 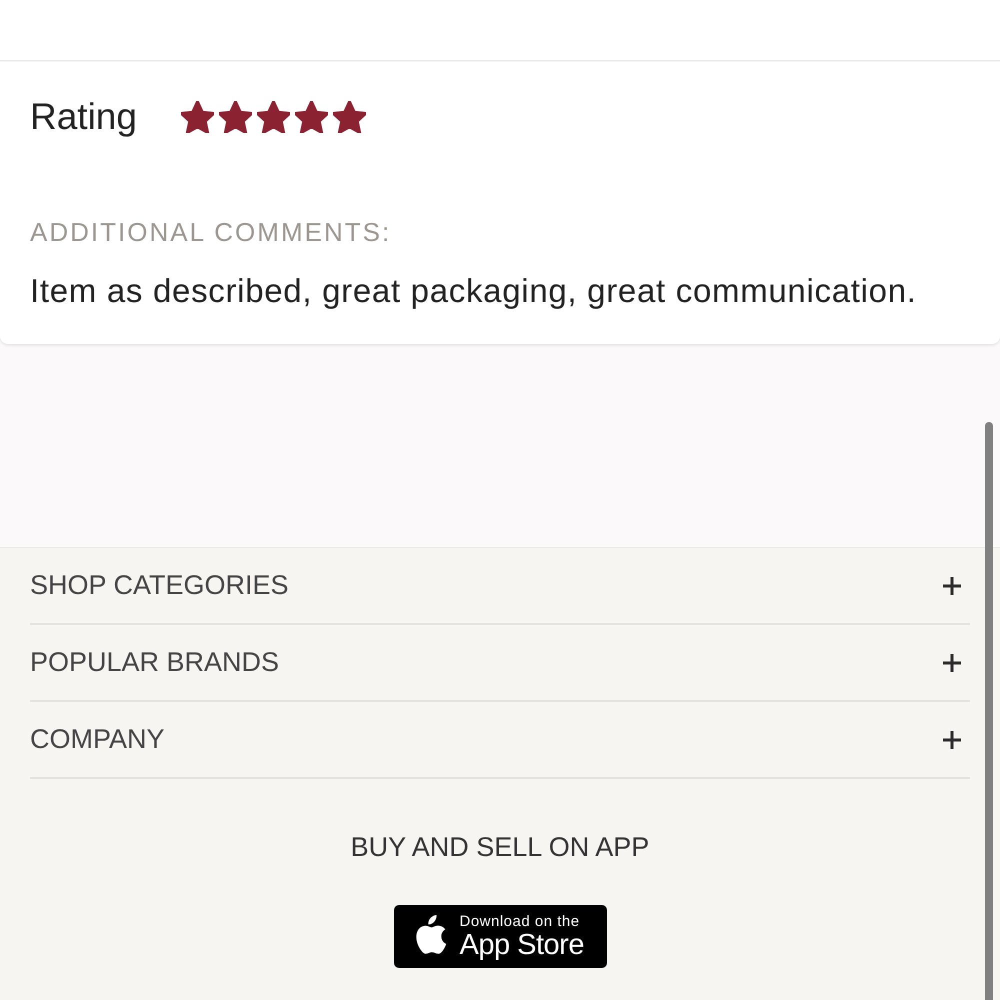 What do you see at coordinates (500, 663) in the screenshot?
I see `accordion-header: POPULAR BRANDS` at bounding box center [500, 663].